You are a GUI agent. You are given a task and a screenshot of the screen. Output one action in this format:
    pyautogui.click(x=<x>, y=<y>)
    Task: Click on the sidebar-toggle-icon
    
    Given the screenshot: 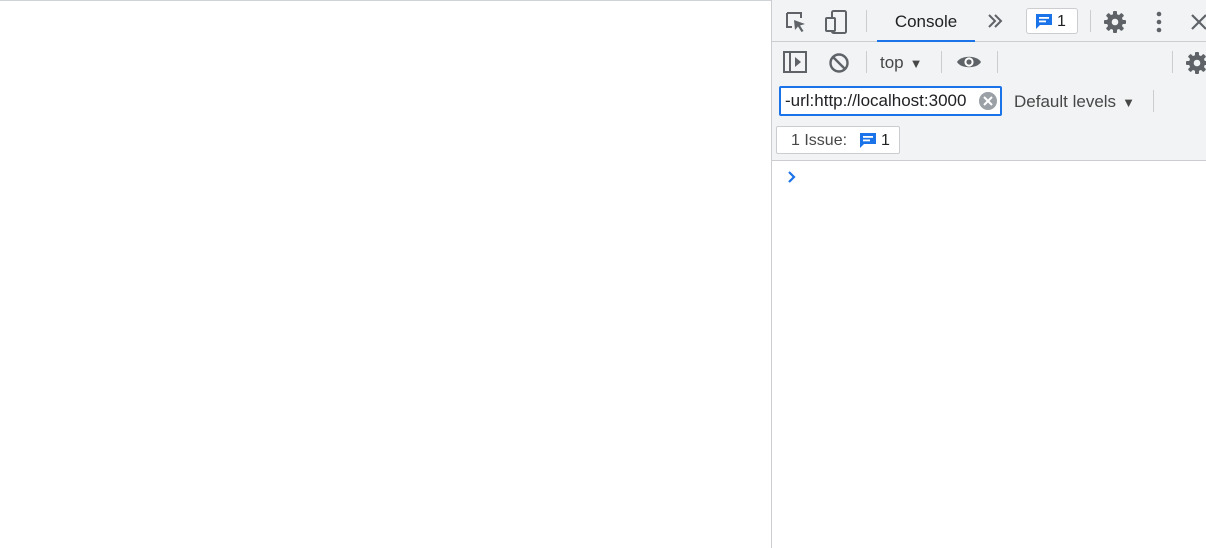 What is the action you would take?
    pyautogui.click(x=795, y=62)
    